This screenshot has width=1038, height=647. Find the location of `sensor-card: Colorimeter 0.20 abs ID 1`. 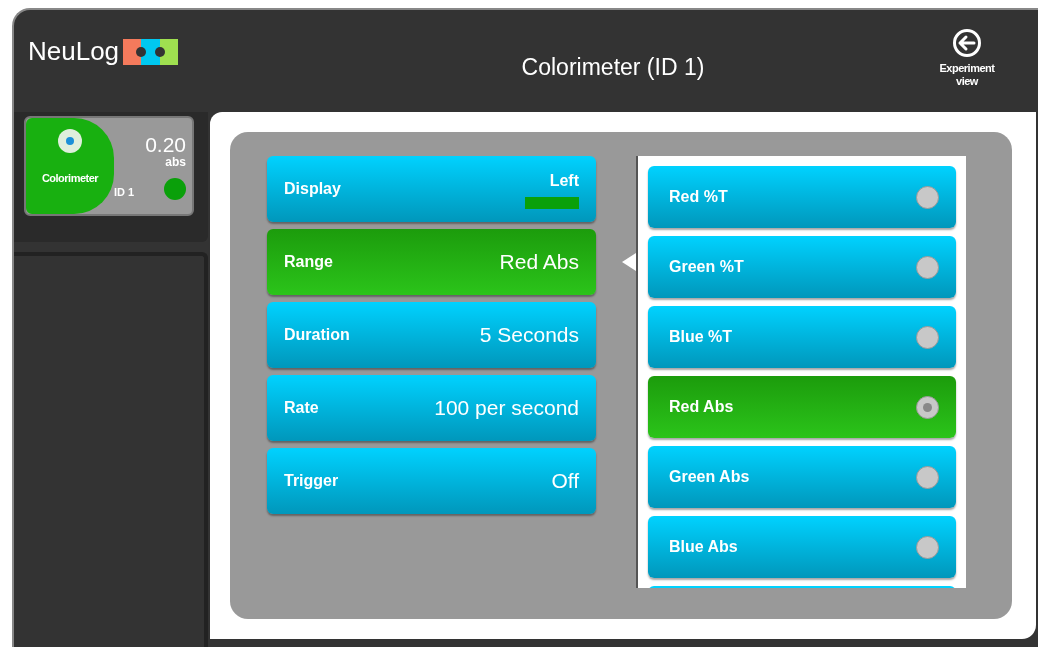

sensor-card: Colorimeter 0.20 abs ID 1 is located at coordinates (109, 166).